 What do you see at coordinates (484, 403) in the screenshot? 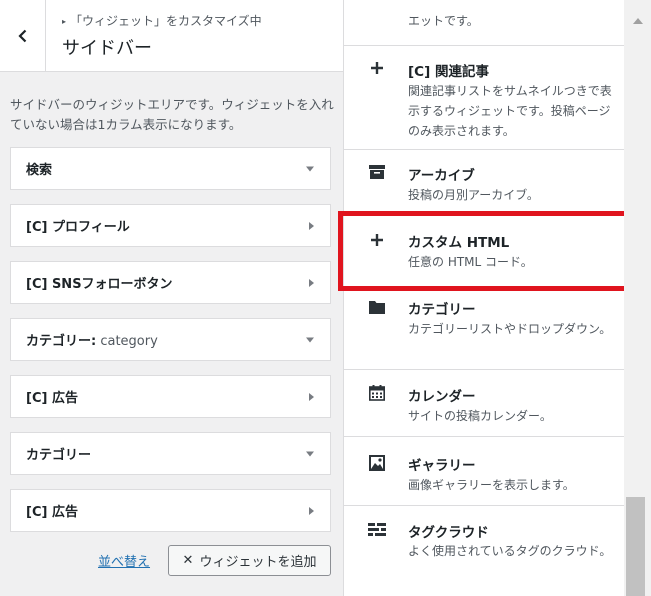
I see `available-widget-calendar: カレンダー サイトの投稿カレンダー。` at bounding box center [484, 403].